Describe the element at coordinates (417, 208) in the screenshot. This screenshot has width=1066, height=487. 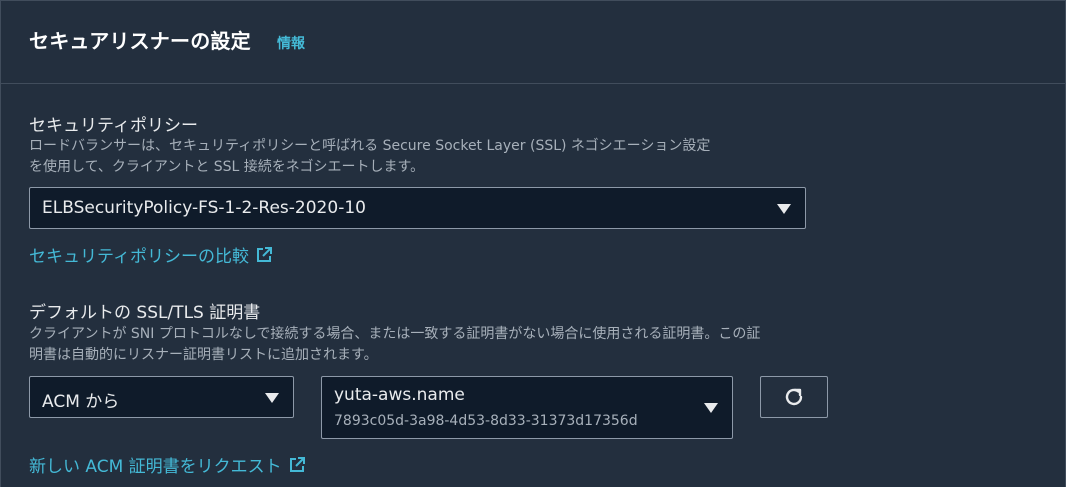
I see `security-policy-select: ELBSecurityPolicy-FS-1-2-Res-2020-10` at that location.